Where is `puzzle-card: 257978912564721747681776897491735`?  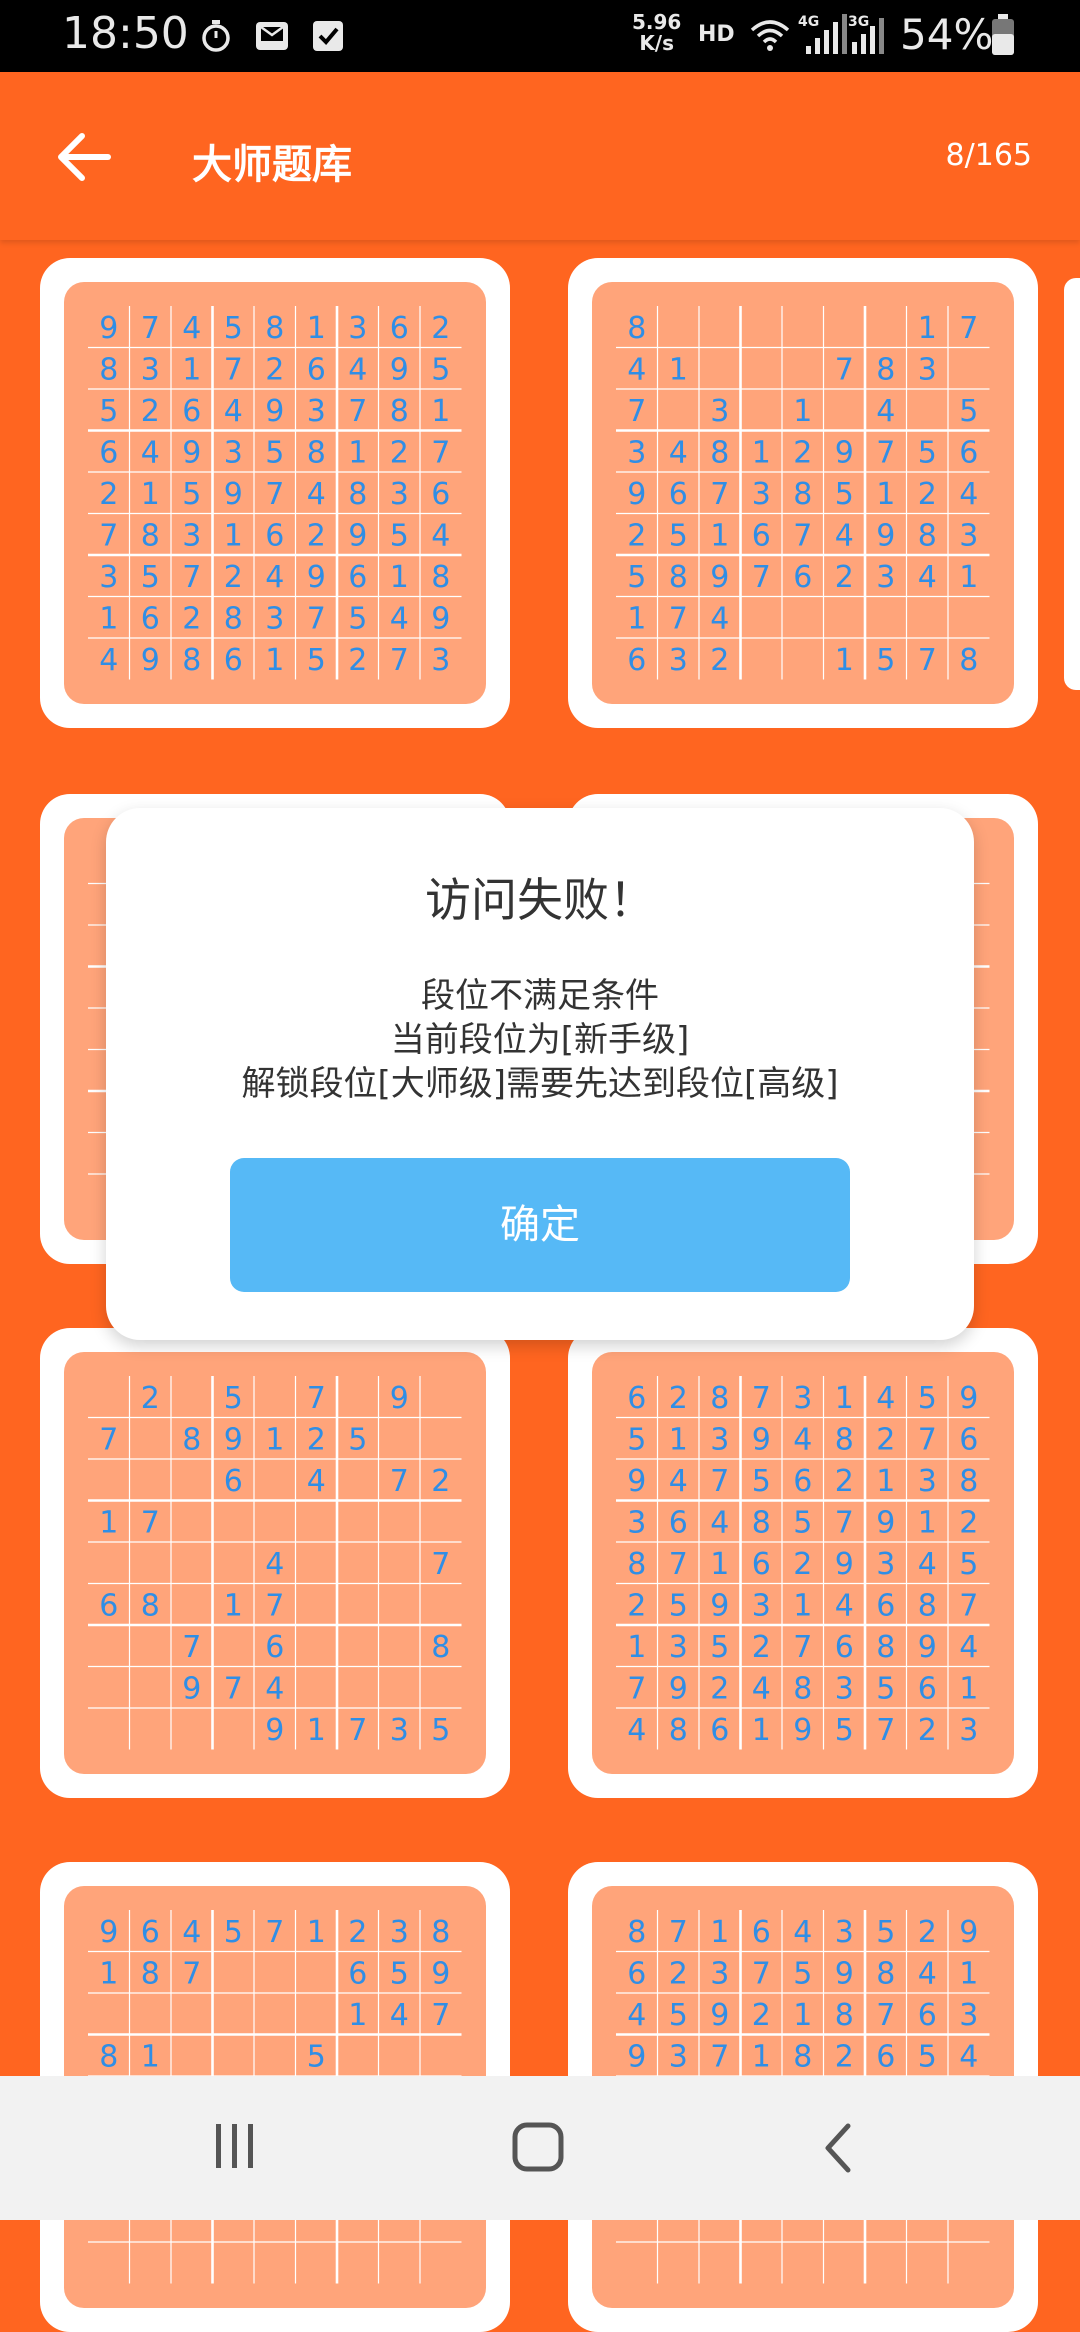 puzzle-card: 257978912564721747681776897491735 is located at coordinates (275, 1563).